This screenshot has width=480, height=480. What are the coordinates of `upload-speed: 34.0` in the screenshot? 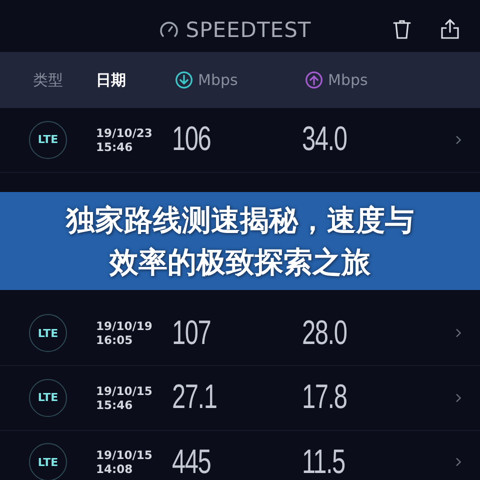 It's located at (324, 140).